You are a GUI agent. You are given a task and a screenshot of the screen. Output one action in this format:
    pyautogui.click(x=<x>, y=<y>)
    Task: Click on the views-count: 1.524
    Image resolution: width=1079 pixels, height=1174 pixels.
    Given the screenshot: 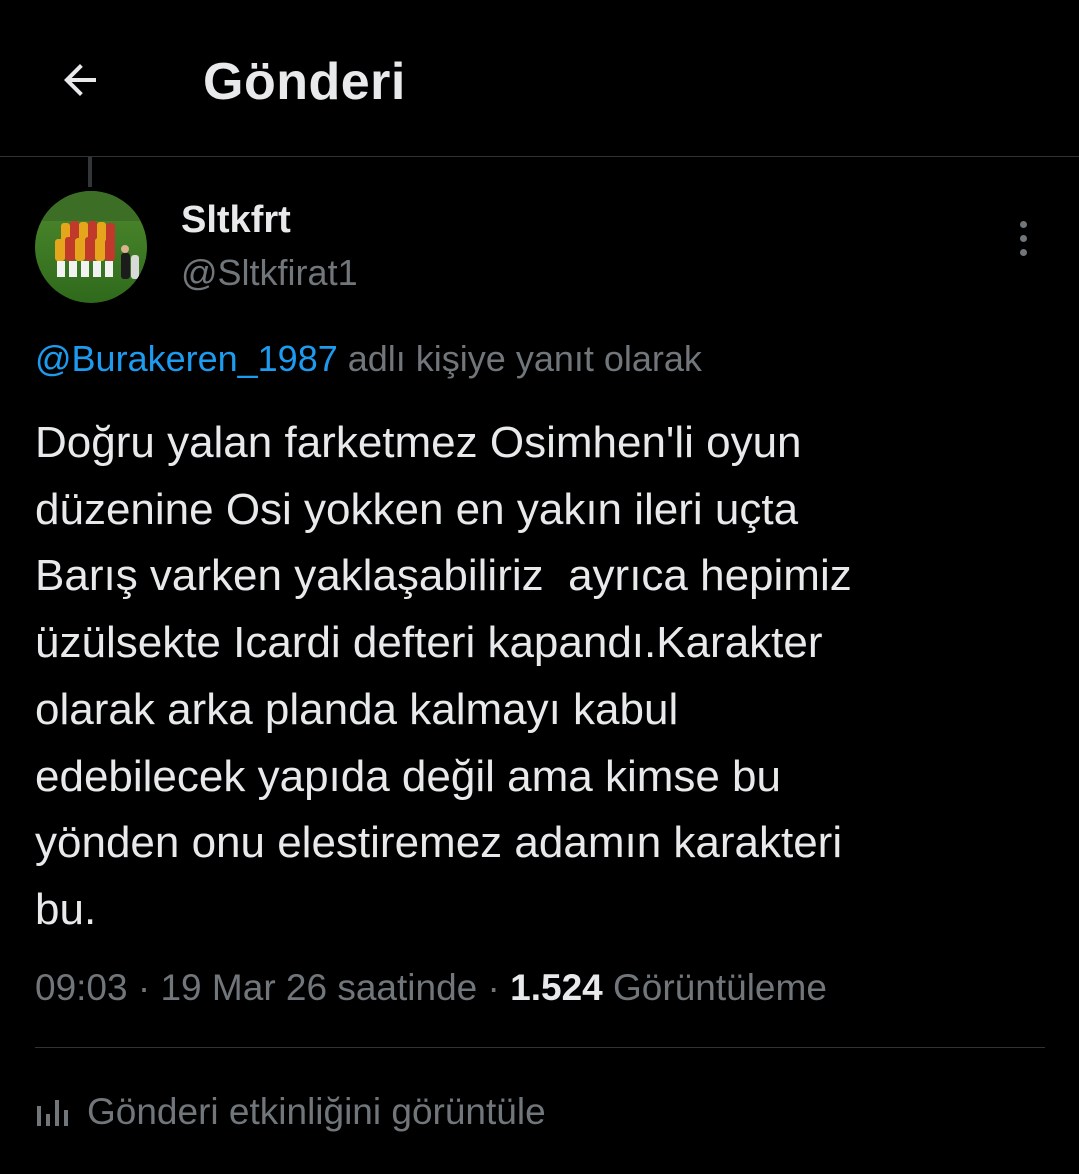 What is the action you would take?
    pyautogui.click(x=556, y=987)
    